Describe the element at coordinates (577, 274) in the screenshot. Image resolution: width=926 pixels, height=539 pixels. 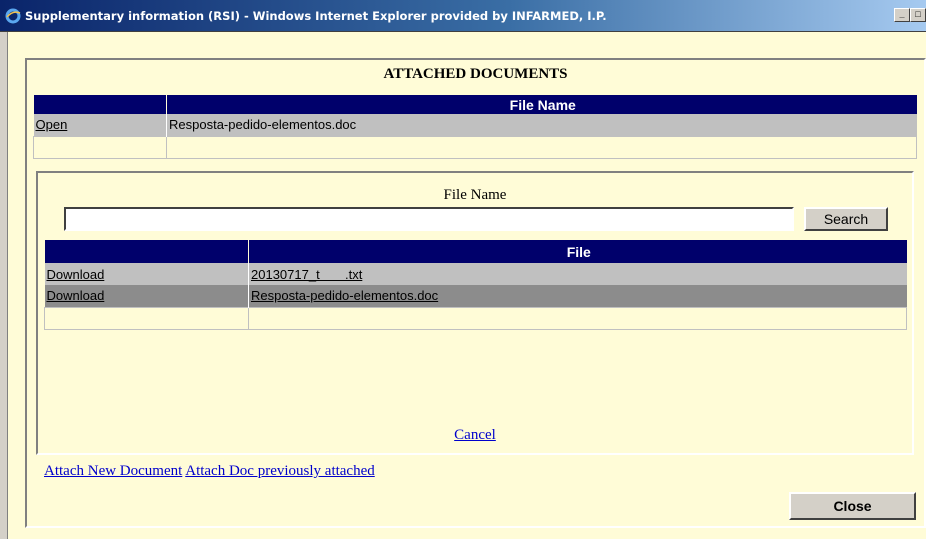
I see `file-cell: 20130717_t .txt` at that location.